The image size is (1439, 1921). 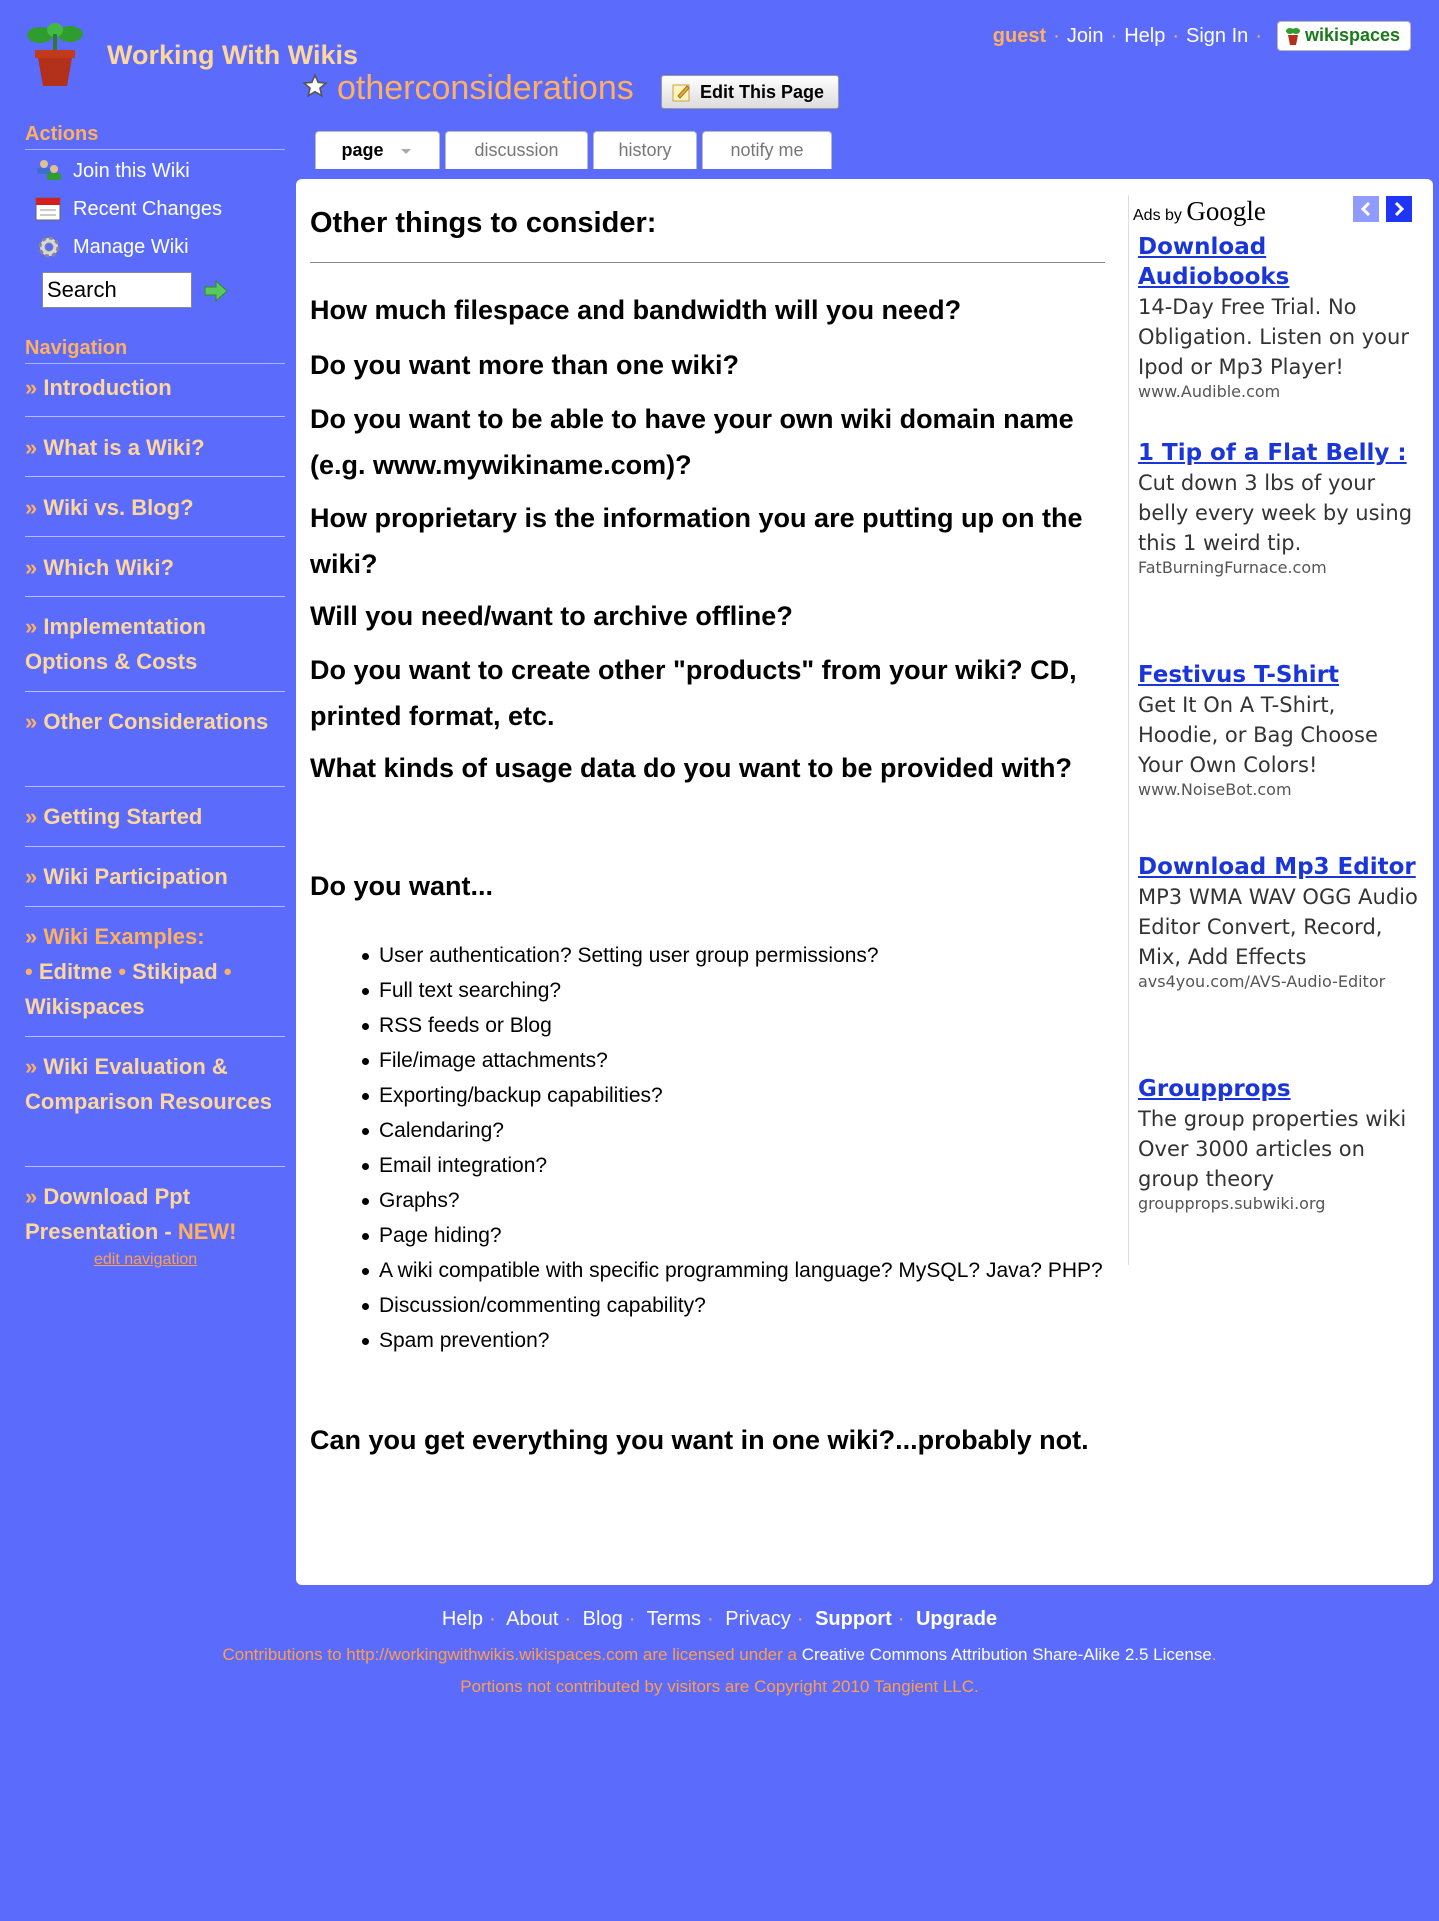 What do you see at coordinates (1085, 36) in the screenshot?
I see `join-link: Join` at bounding box center [1085, 36].